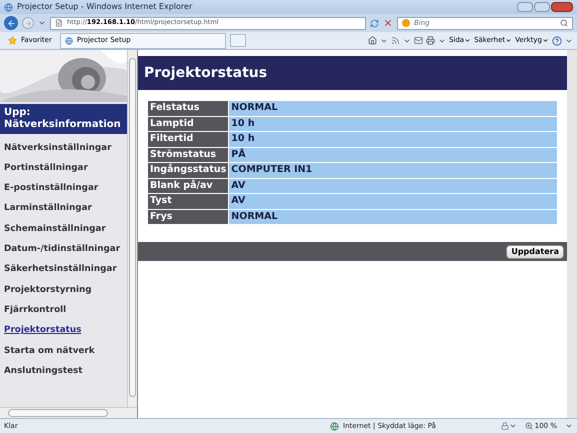 The height and width of the screenshot is (433, 577). What do you see at coordinates (188, 123) in the screenshot?
I see `status-label: Lamptid` at bounding box center [188, 123].